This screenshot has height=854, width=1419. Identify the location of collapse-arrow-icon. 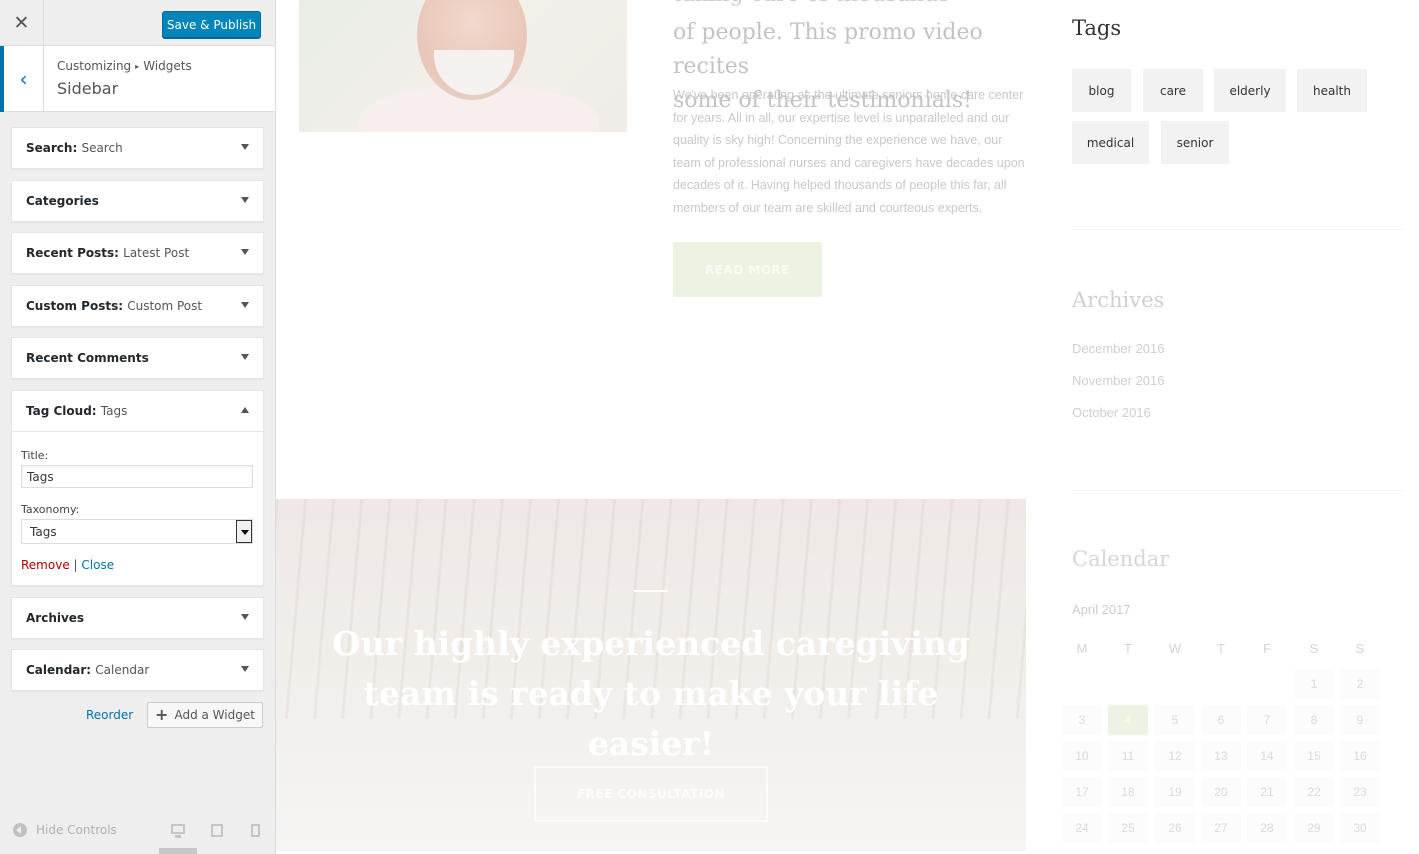
(245, 410).